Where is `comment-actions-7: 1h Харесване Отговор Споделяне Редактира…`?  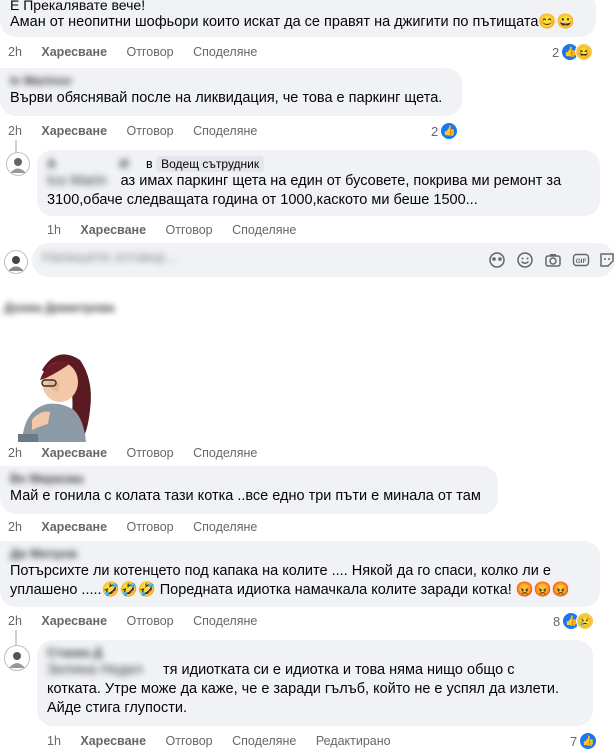 comment-actions-7: 1h Харесване Отговор Споделяне Редактира… is located at coordinates (227, 741).